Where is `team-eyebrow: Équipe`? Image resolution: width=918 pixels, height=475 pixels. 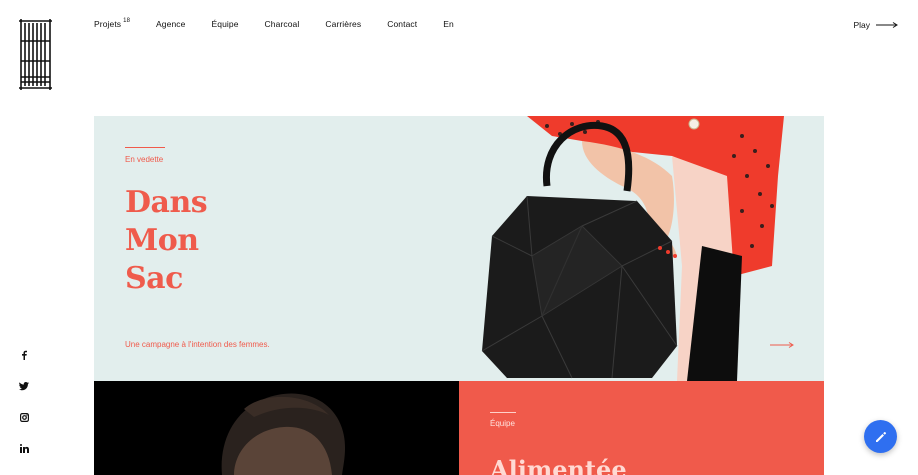 team-eyebrow: Équipe is located at coordinates (502, 423).